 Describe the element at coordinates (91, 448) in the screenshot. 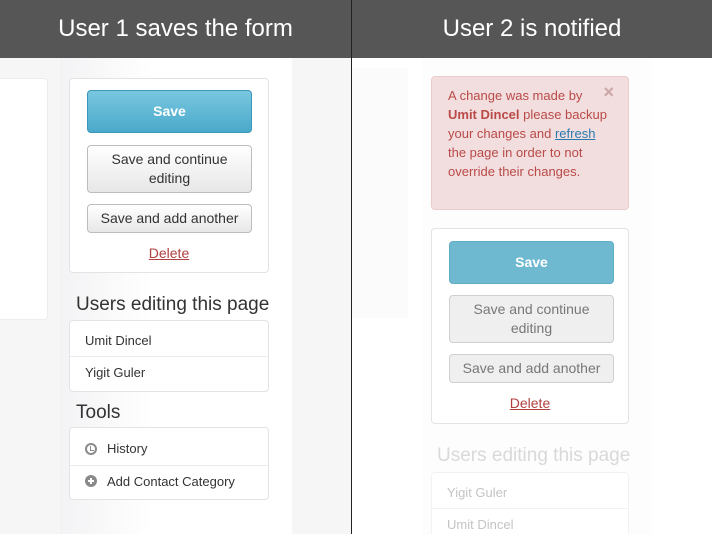

I see `clock-icon` at that location.